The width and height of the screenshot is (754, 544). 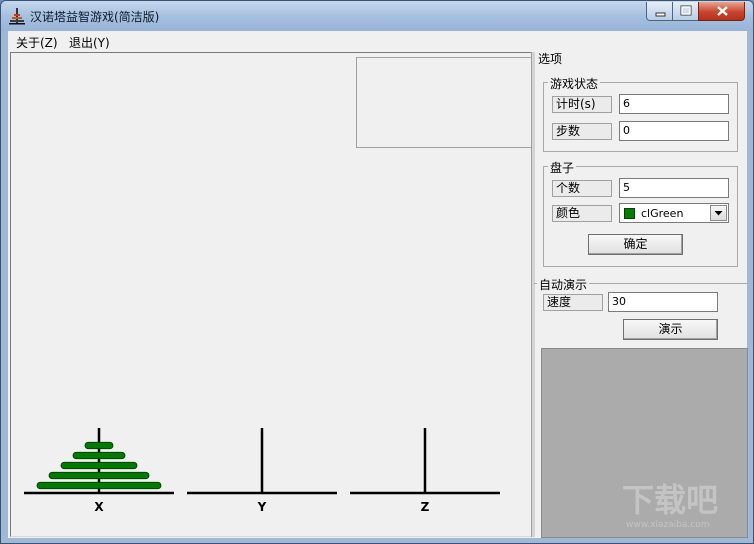 I want to click on color-label: 颜色, so click(x=582, y=213).